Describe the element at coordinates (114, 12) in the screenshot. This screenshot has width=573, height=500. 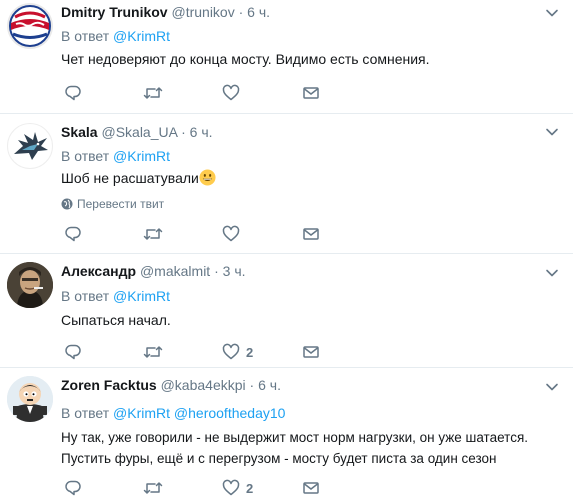
I see `author-name: Dmitry Trunikov` at that location.